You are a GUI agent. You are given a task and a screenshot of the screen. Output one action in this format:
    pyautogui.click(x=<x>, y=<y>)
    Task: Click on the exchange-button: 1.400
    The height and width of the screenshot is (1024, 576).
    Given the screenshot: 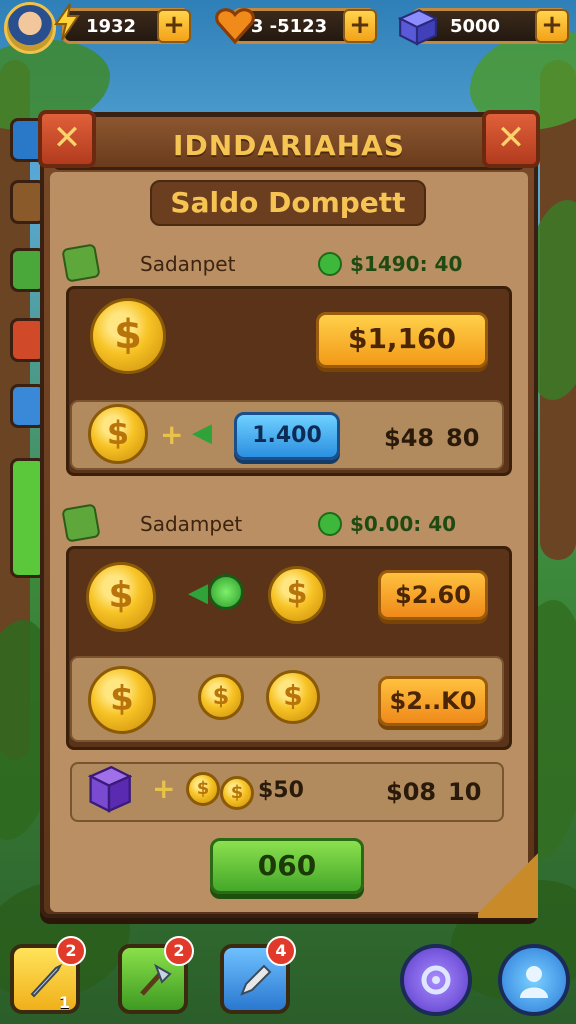 What is the action you would take?
    pyautogui.click(x=287, y=436)
    